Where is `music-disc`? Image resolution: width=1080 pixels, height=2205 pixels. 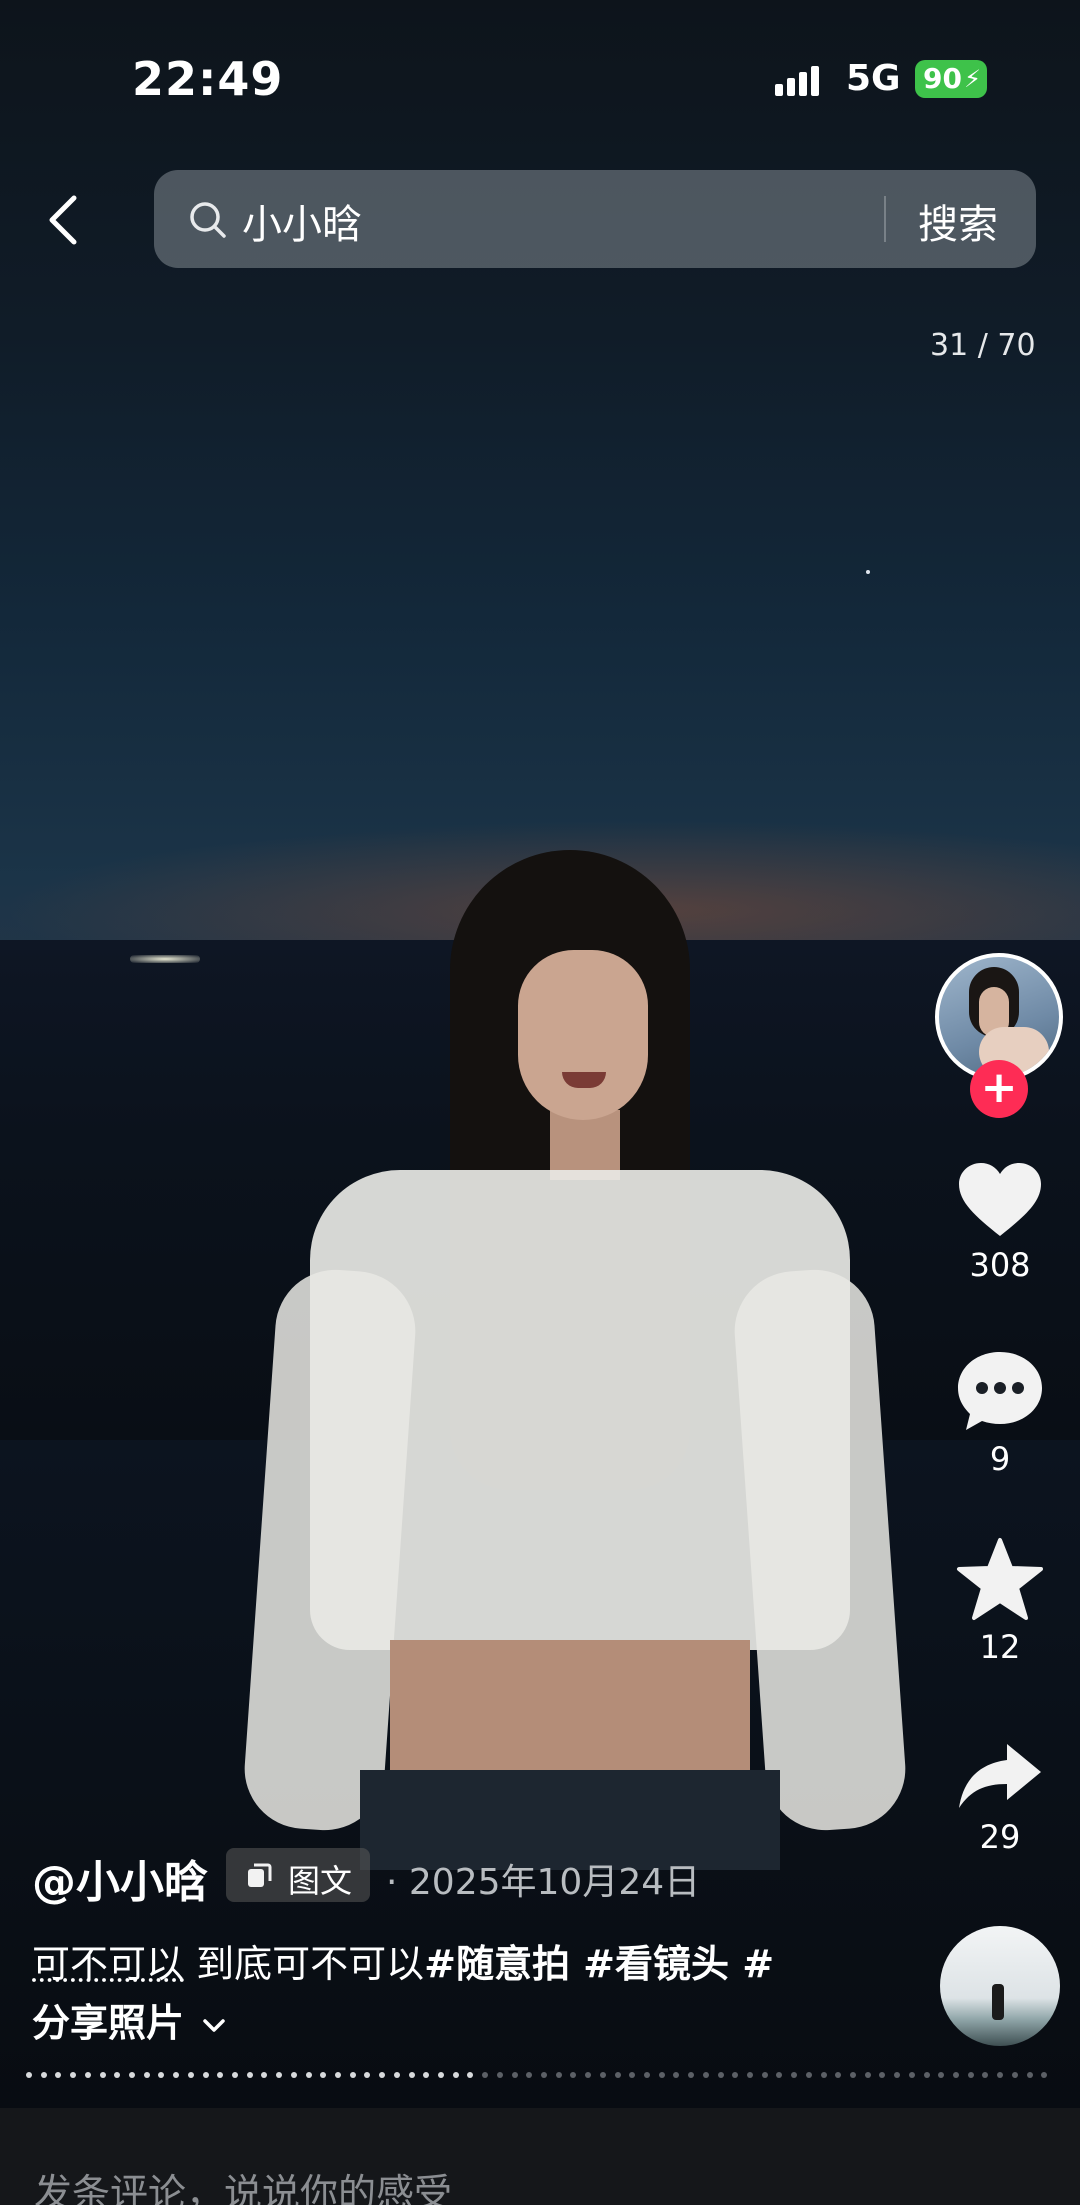 music-disc is located at coordinates (1000, 1986).